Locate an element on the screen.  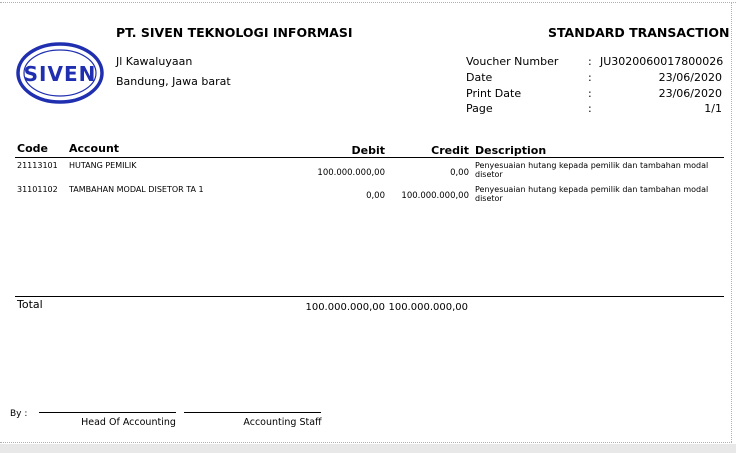
print-date-value: 23/06/2020 is located at coordinates (690, 93).